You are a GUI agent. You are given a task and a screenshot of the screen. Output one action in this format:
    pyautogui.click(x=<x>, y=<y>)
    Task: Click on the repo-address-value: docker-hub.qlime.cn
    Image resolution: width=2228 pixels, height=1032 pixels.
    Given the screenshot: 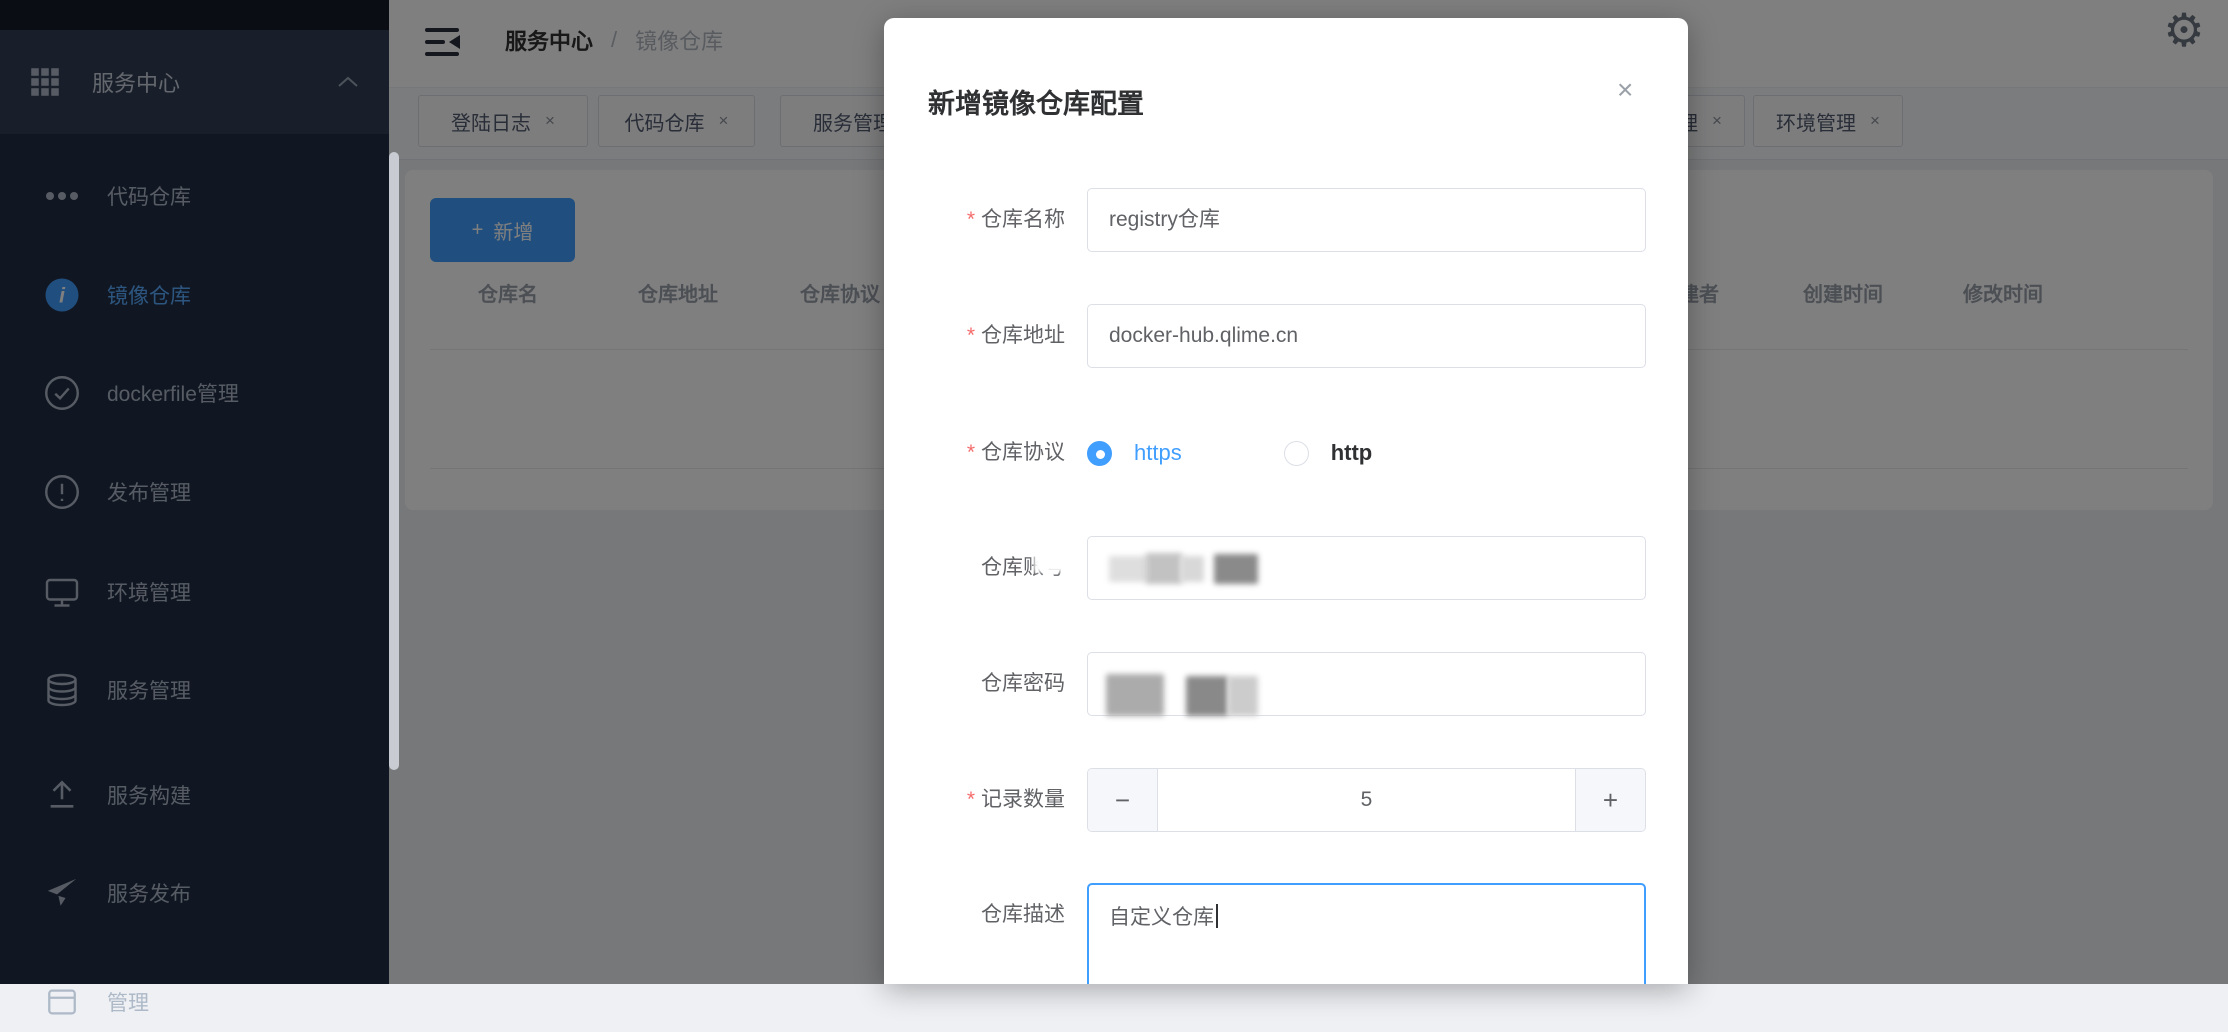 What is the action you would take?
    pyautogui.click(x=1204, y=335)
    